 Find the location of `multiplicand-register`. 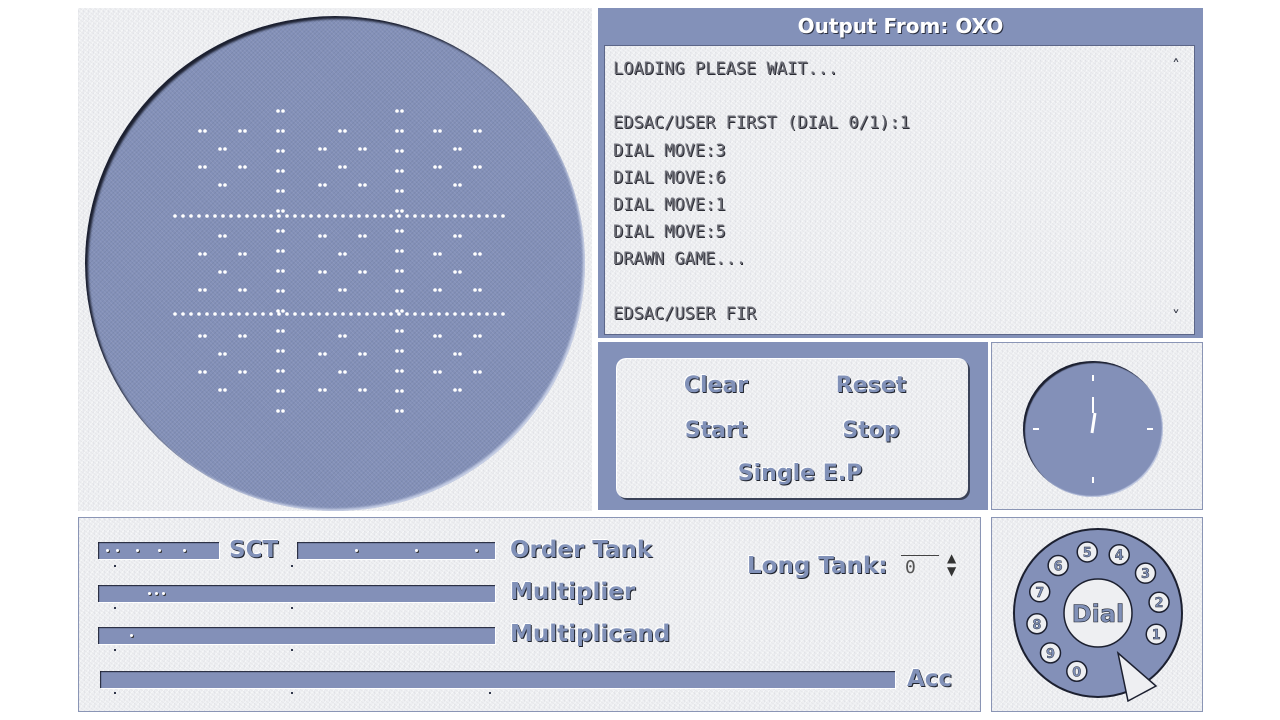

multiplicand-register is located at coordinates (296, 635).